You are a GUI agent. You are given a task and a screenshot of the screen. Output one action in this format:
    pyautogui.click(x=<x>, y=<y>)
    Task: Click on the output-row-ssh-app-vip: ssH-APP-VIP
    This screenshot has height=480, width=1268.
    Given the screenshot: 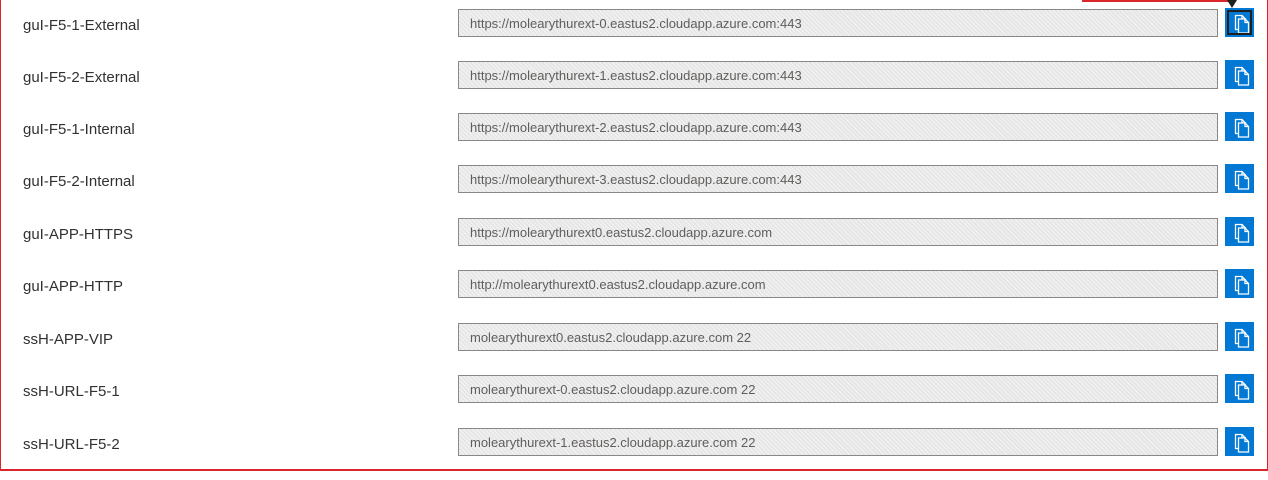 What is the action you would take?
    pyautogui.click(x=634, y=348)
    